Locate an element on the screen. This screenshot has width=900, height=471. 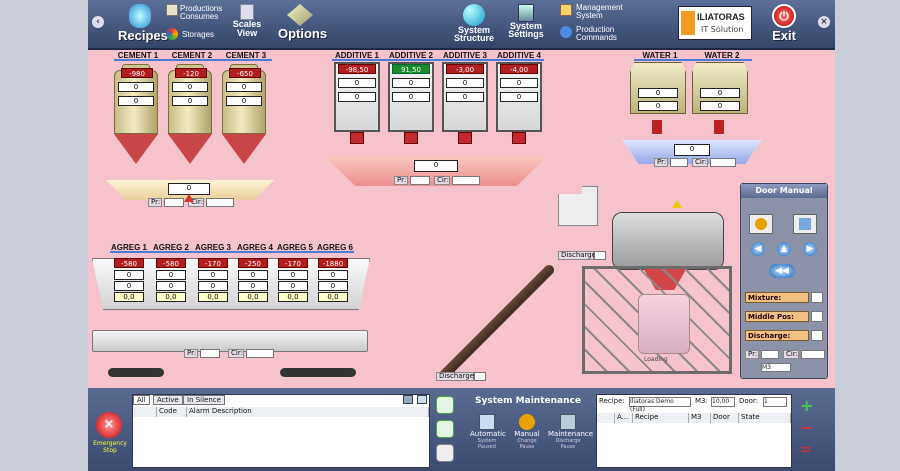
refresh-icon is located at coordinates (445, 429).